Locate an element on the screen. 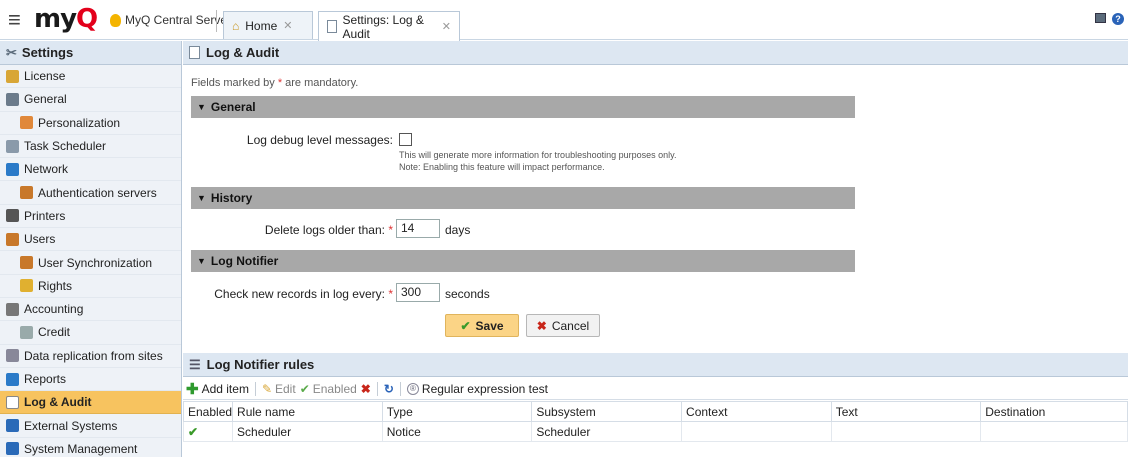  sidebar-item-label: Rights is located at coordinates (55, 285).